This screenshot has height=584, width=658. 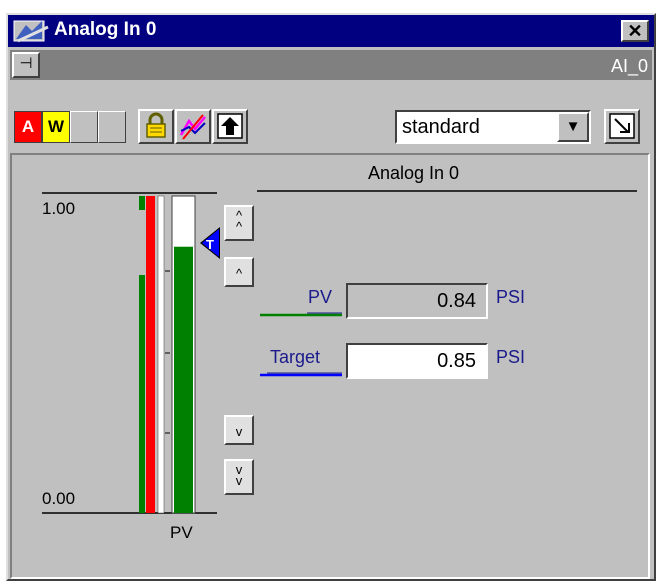 What do you see at coordinates (183, 379) in the screenshot?
I see `pv-bar-fill` at bounding box center [183, 379].